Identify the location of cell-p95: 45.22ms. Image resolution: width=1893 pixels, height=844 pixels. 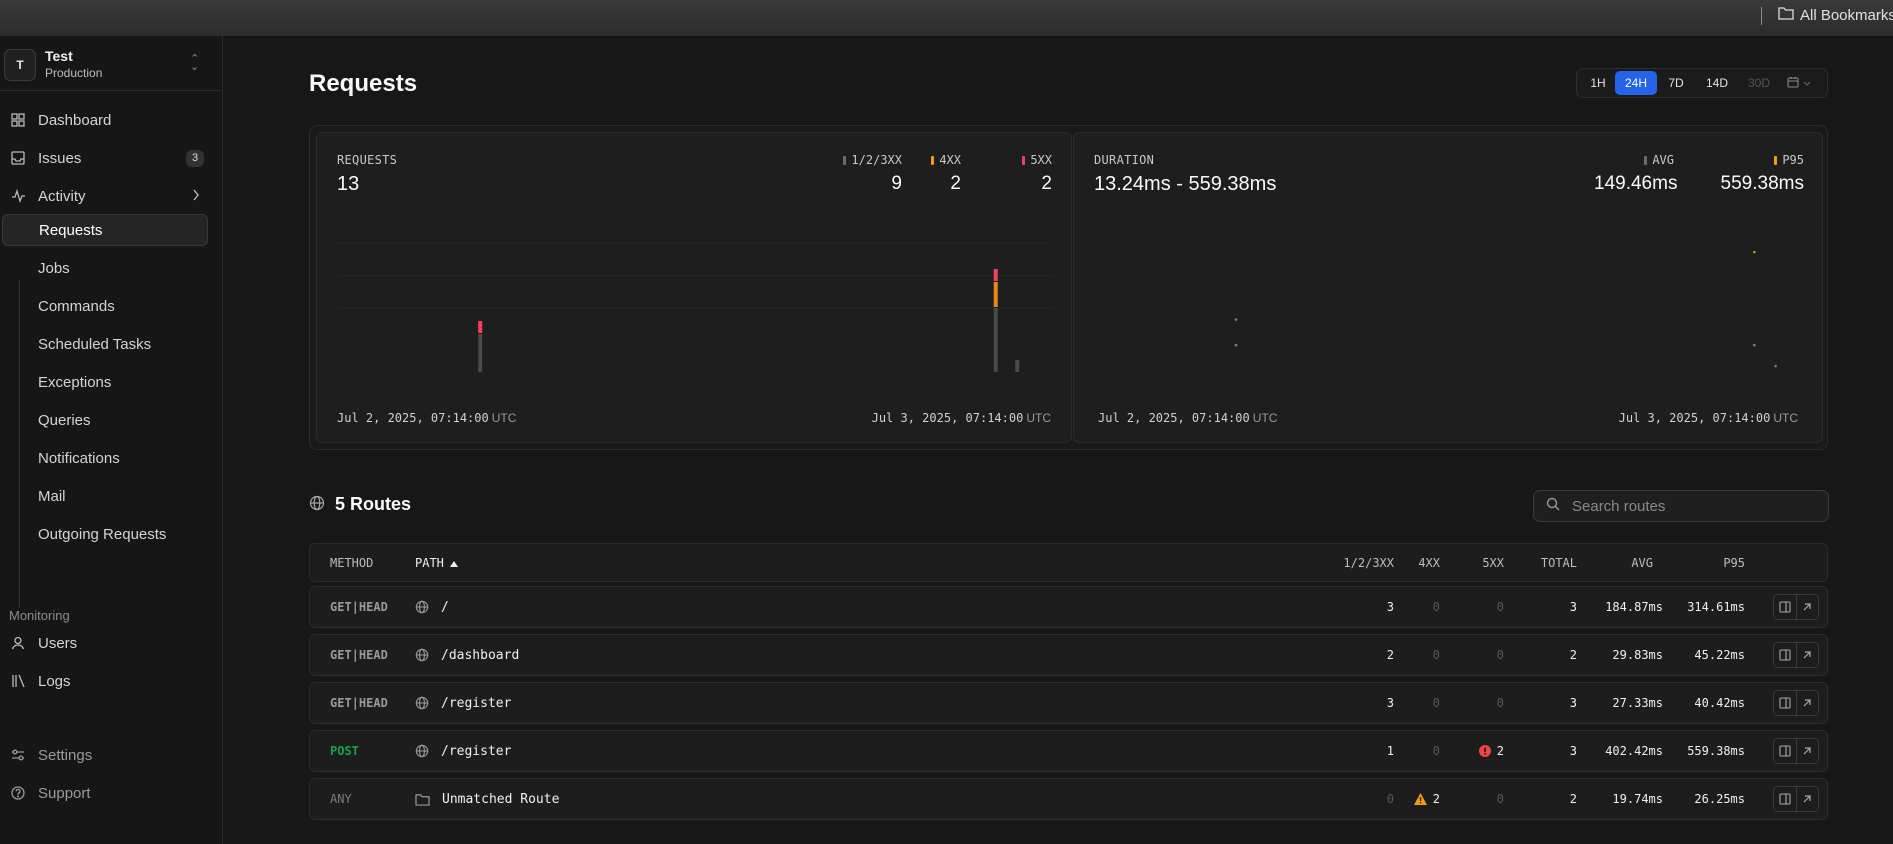
(1719, 655).